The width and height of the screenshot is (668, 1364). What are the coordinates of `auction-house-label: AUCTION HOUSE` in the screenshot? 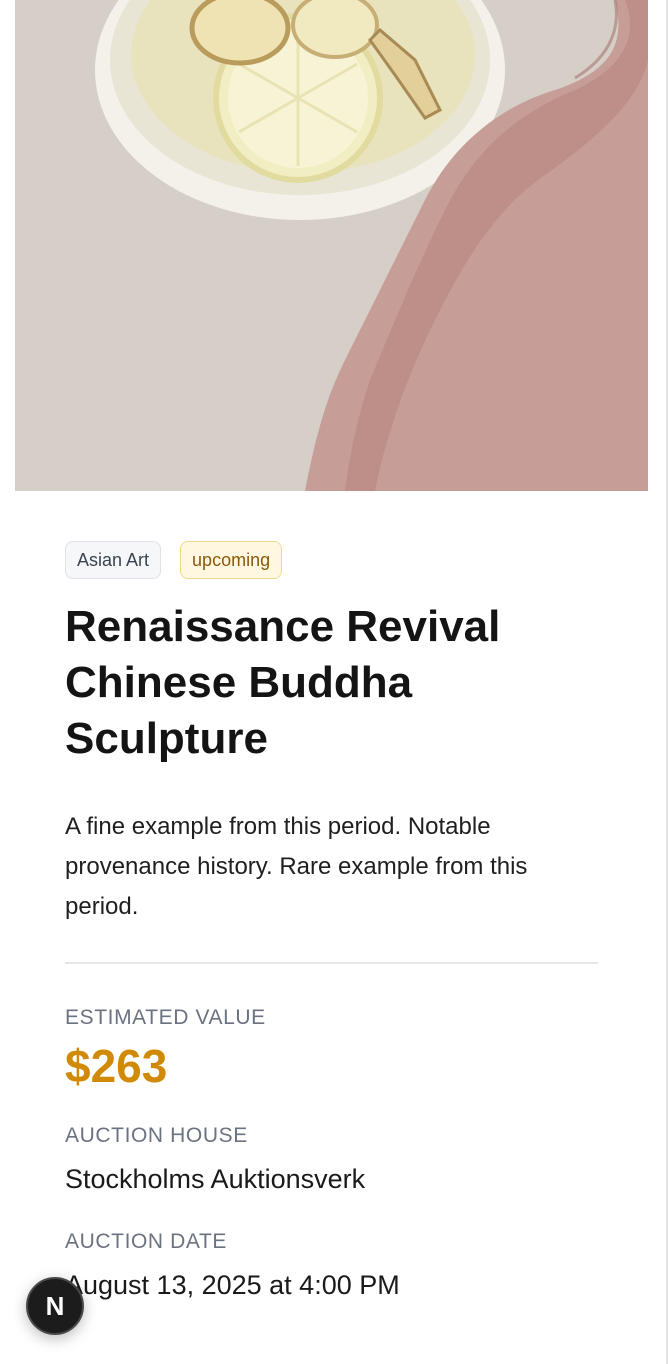 It's located at (156, 1135).